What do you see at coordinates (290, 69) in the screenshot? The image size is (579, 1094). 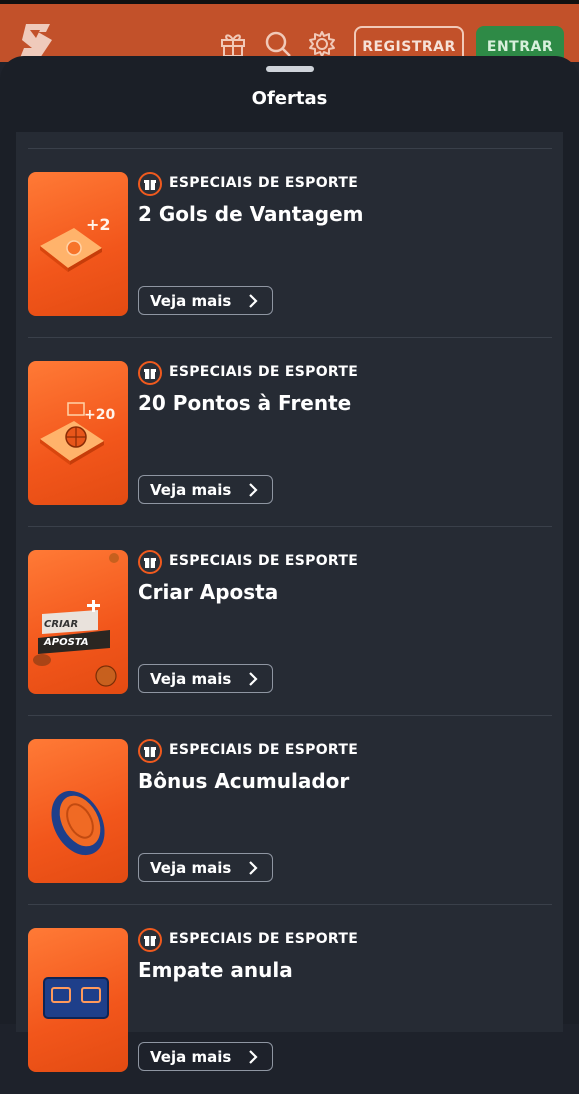 I see `drag-handle` at bounding box center [290, 69].